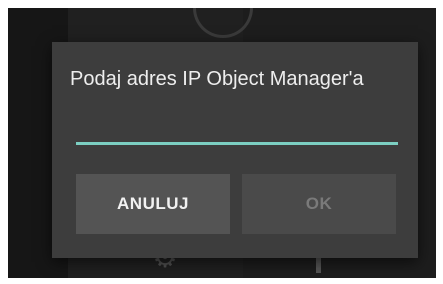 The image size is (443, 284). I want to click on cancel-button: ANULUJ, so click(153, 204).